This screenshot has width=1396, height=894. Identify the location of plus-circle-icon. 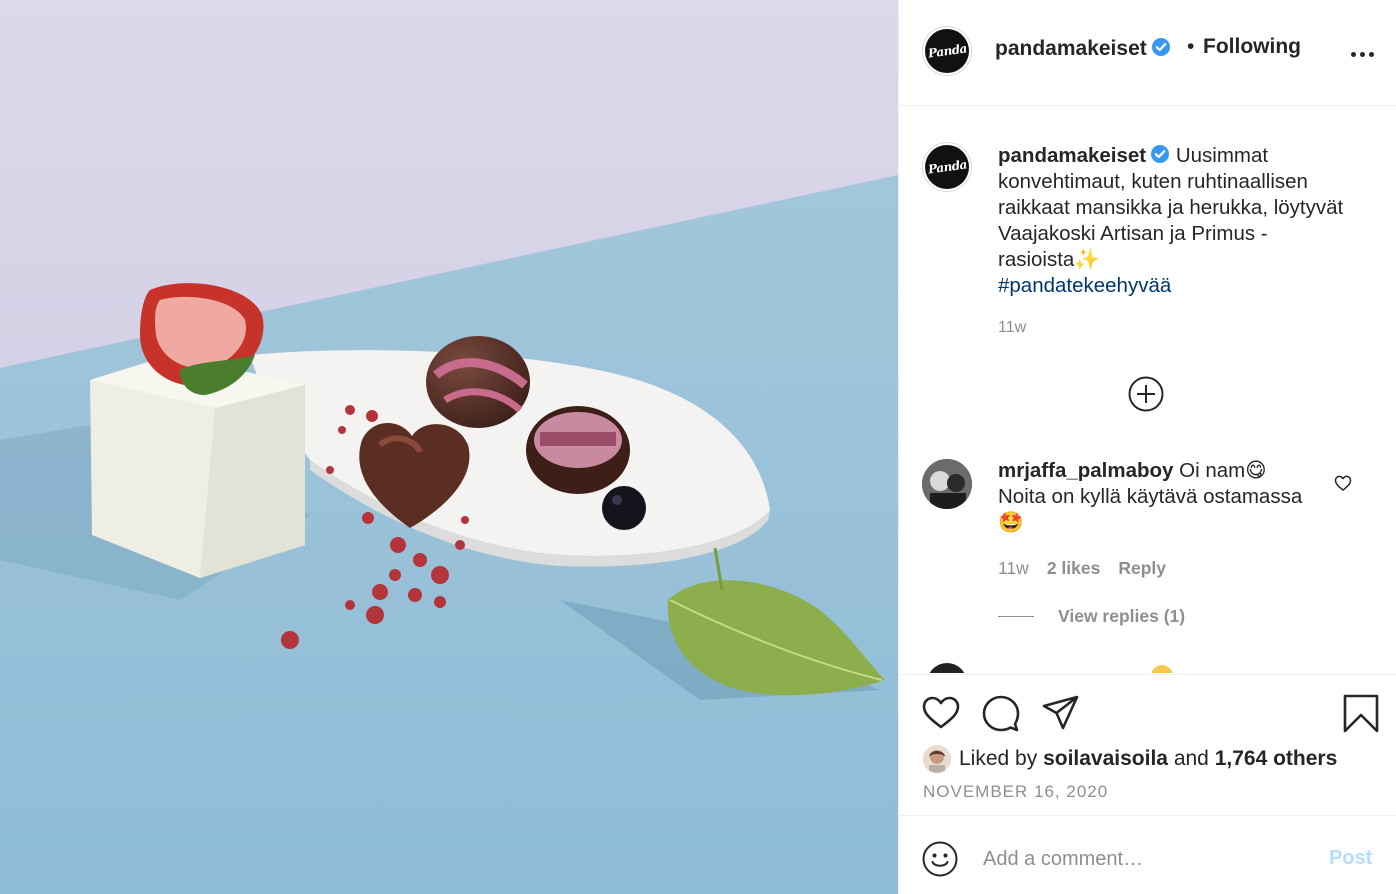
(1146, 394).